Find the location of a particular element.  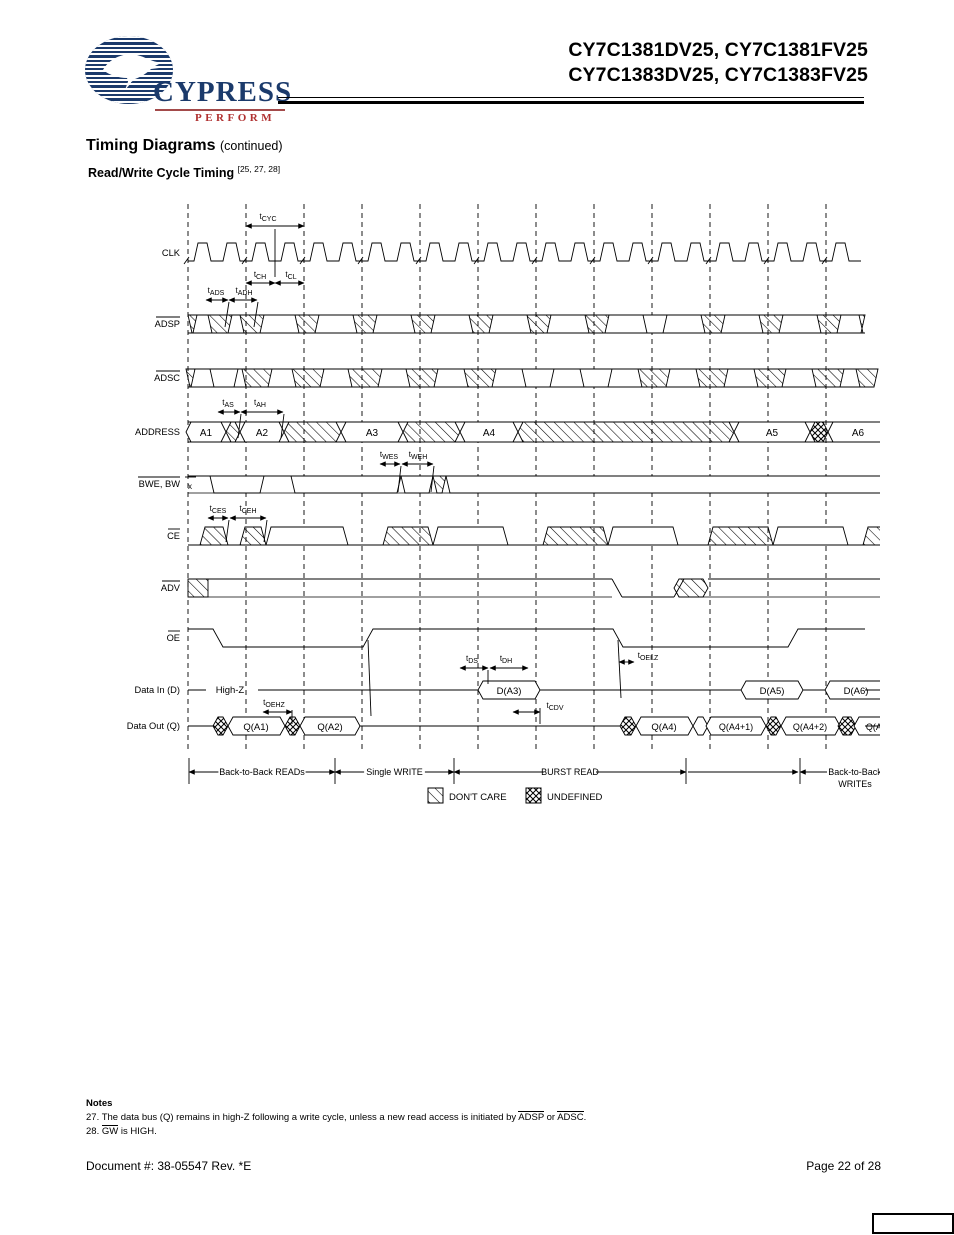

legend-undefined-label: UNDEFINED is located at coordinates (575, 797).